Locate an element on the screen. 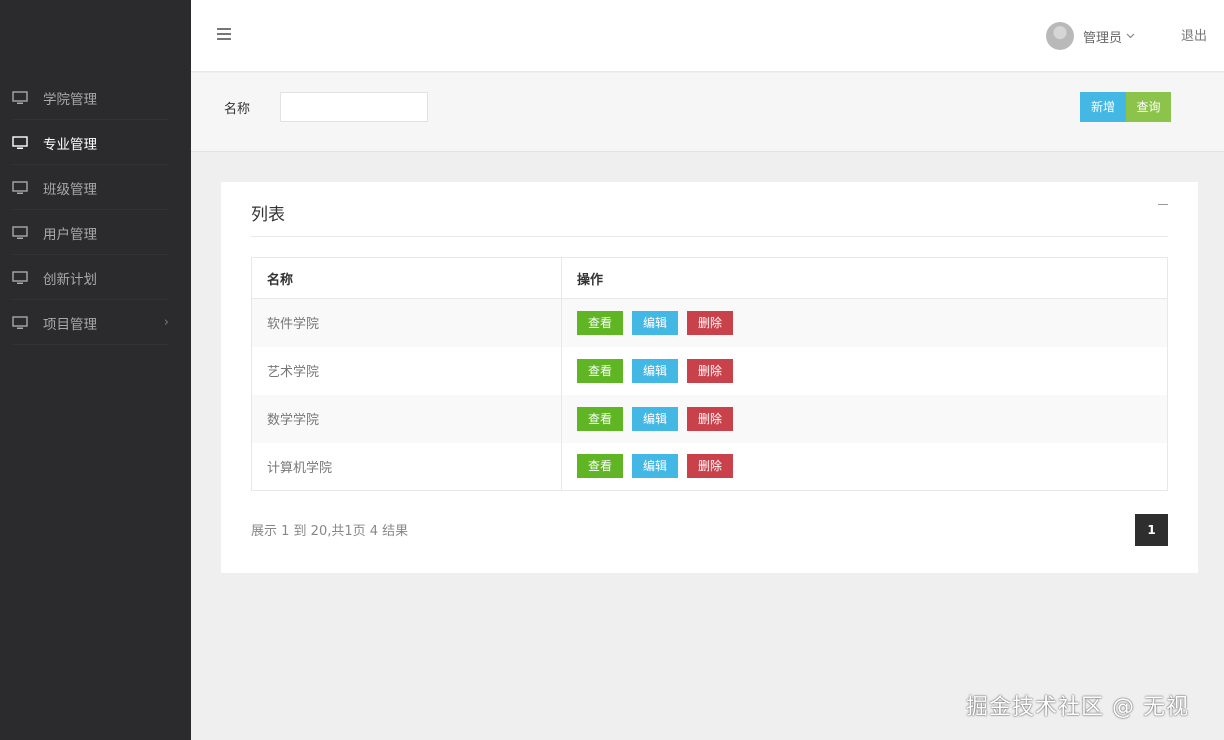  row-name: 艺术学院 is located at coordinates (406, 370).